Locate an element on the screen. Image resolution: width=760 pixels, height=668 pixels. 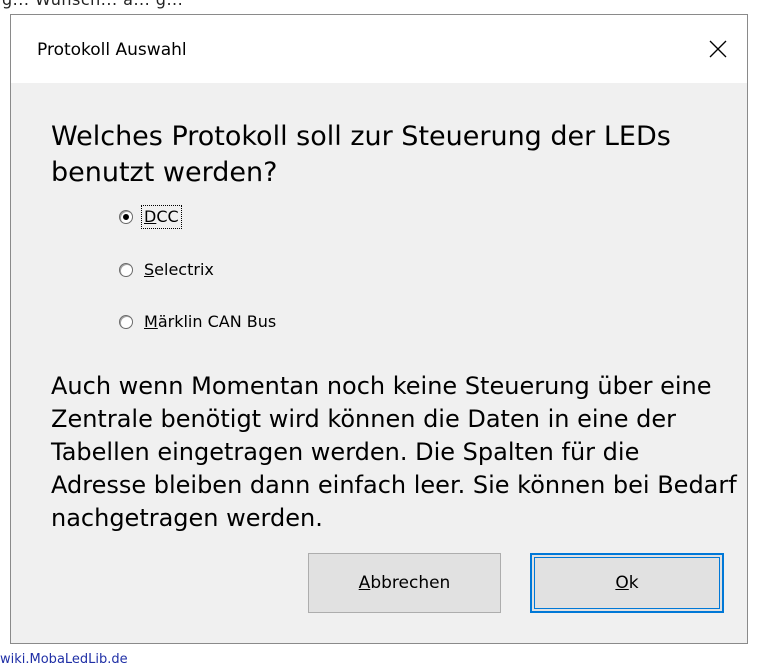
radio-option-maerklin-can-bus: Märklin CAN Bus is located at coordinates (198, 322).